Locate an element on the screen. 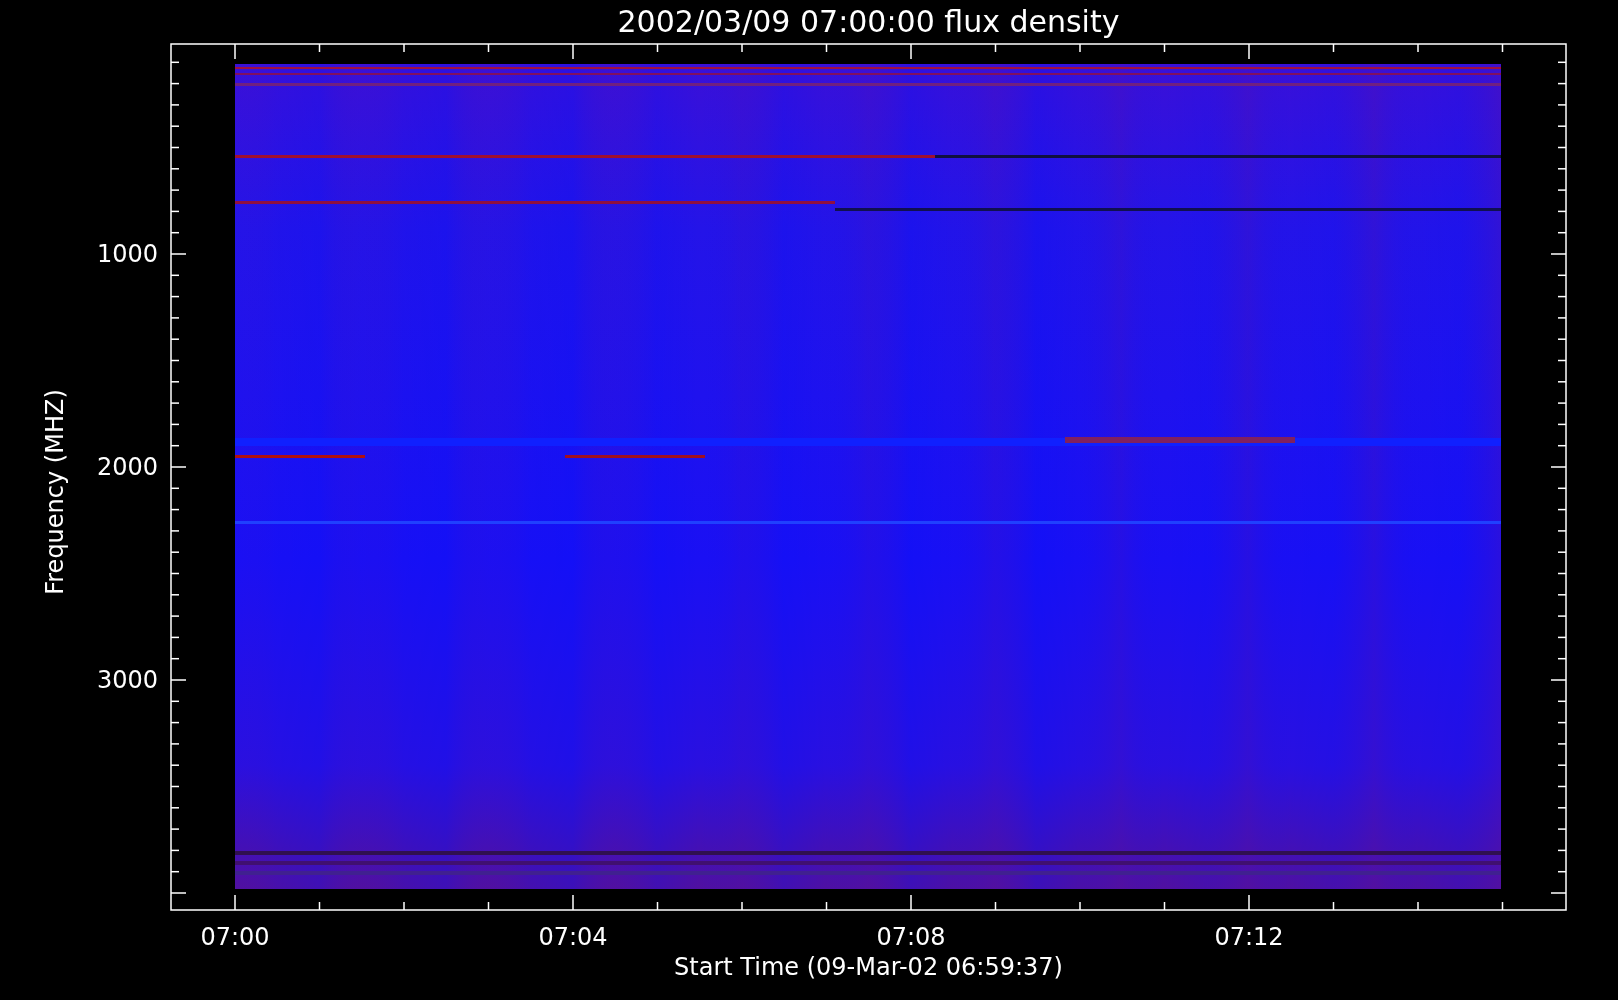  x-axis-label: Start Time (09-Mar-02 06:59:37) is located at coordinates (868, 967).